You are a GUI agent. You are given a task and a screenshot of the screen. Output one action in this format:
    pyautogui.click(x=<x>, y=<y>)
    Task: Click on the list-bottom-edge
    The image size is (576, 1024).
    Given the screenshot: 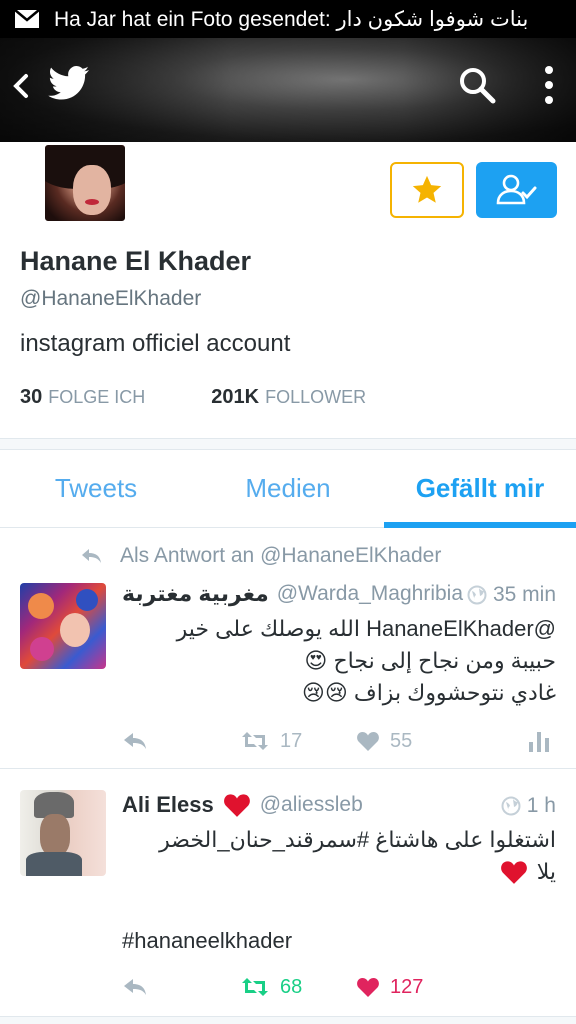 What is the action you would take?
    pyautogui.click(x=288, y=1020)
    